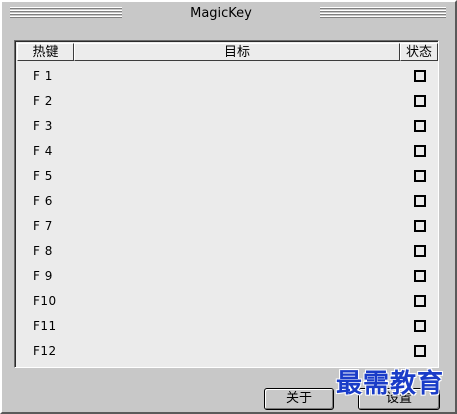 The height and width of the screenshot is (414, 457). Describe the element at coordinates (66, 12) in the screenshot. I see `title-grip-left` at that location.